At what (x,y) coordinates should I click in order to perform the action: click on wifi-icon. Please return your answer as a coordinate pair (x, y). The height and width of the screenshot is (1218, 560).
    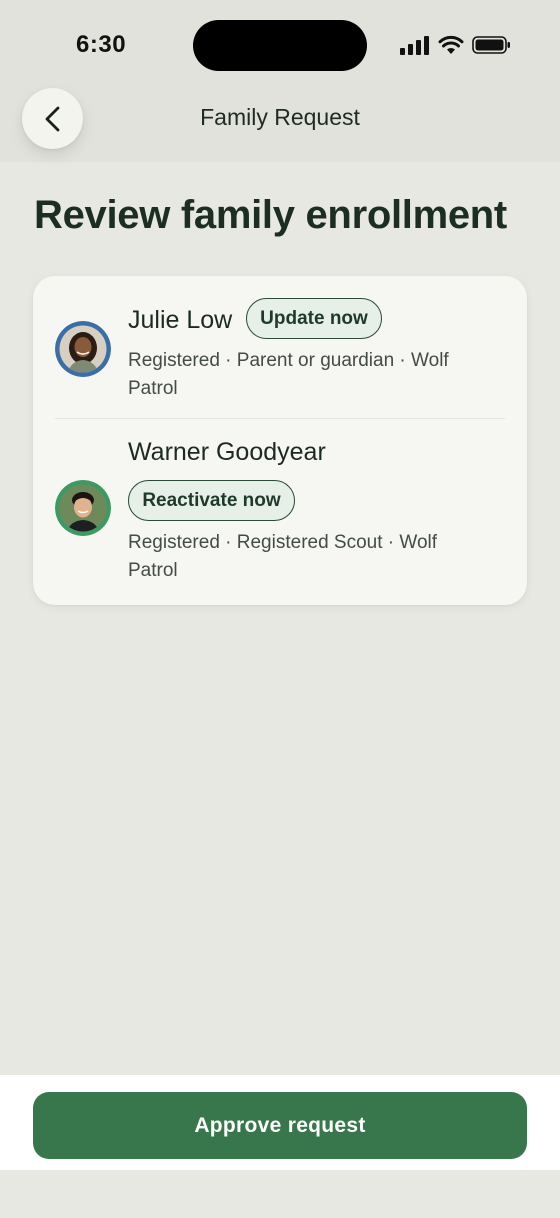
    Looking at the image, I should click on (451, 44).